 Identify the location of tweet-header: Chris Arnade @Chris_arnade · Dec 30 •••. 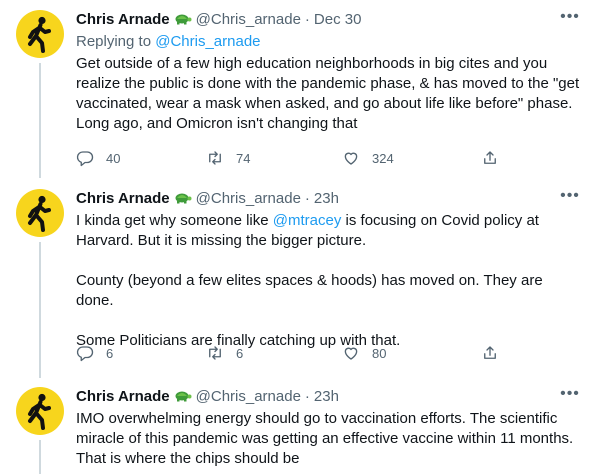
(328, 19).